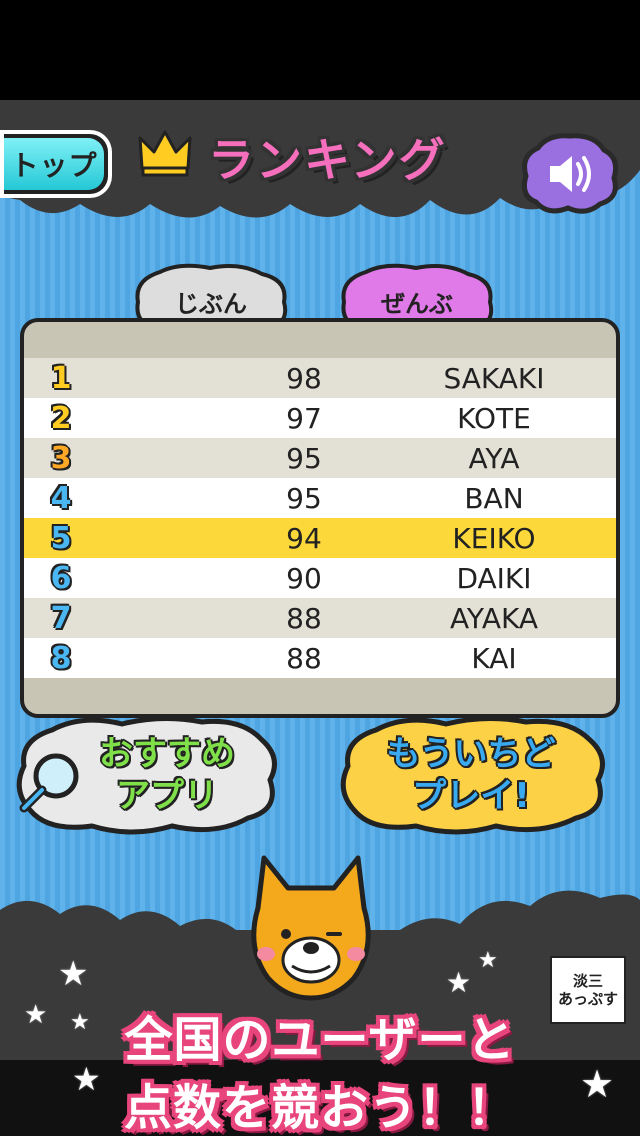  I want to click on rank-number: 2, so click(61, 418).